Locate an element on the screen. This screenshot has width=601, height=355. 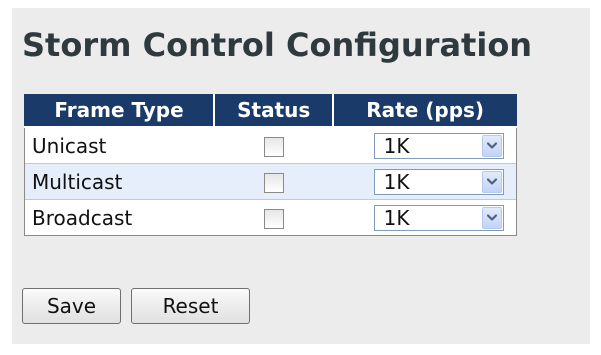
column-header-frame-type: Frame Type is located at coordinates (120, 111).